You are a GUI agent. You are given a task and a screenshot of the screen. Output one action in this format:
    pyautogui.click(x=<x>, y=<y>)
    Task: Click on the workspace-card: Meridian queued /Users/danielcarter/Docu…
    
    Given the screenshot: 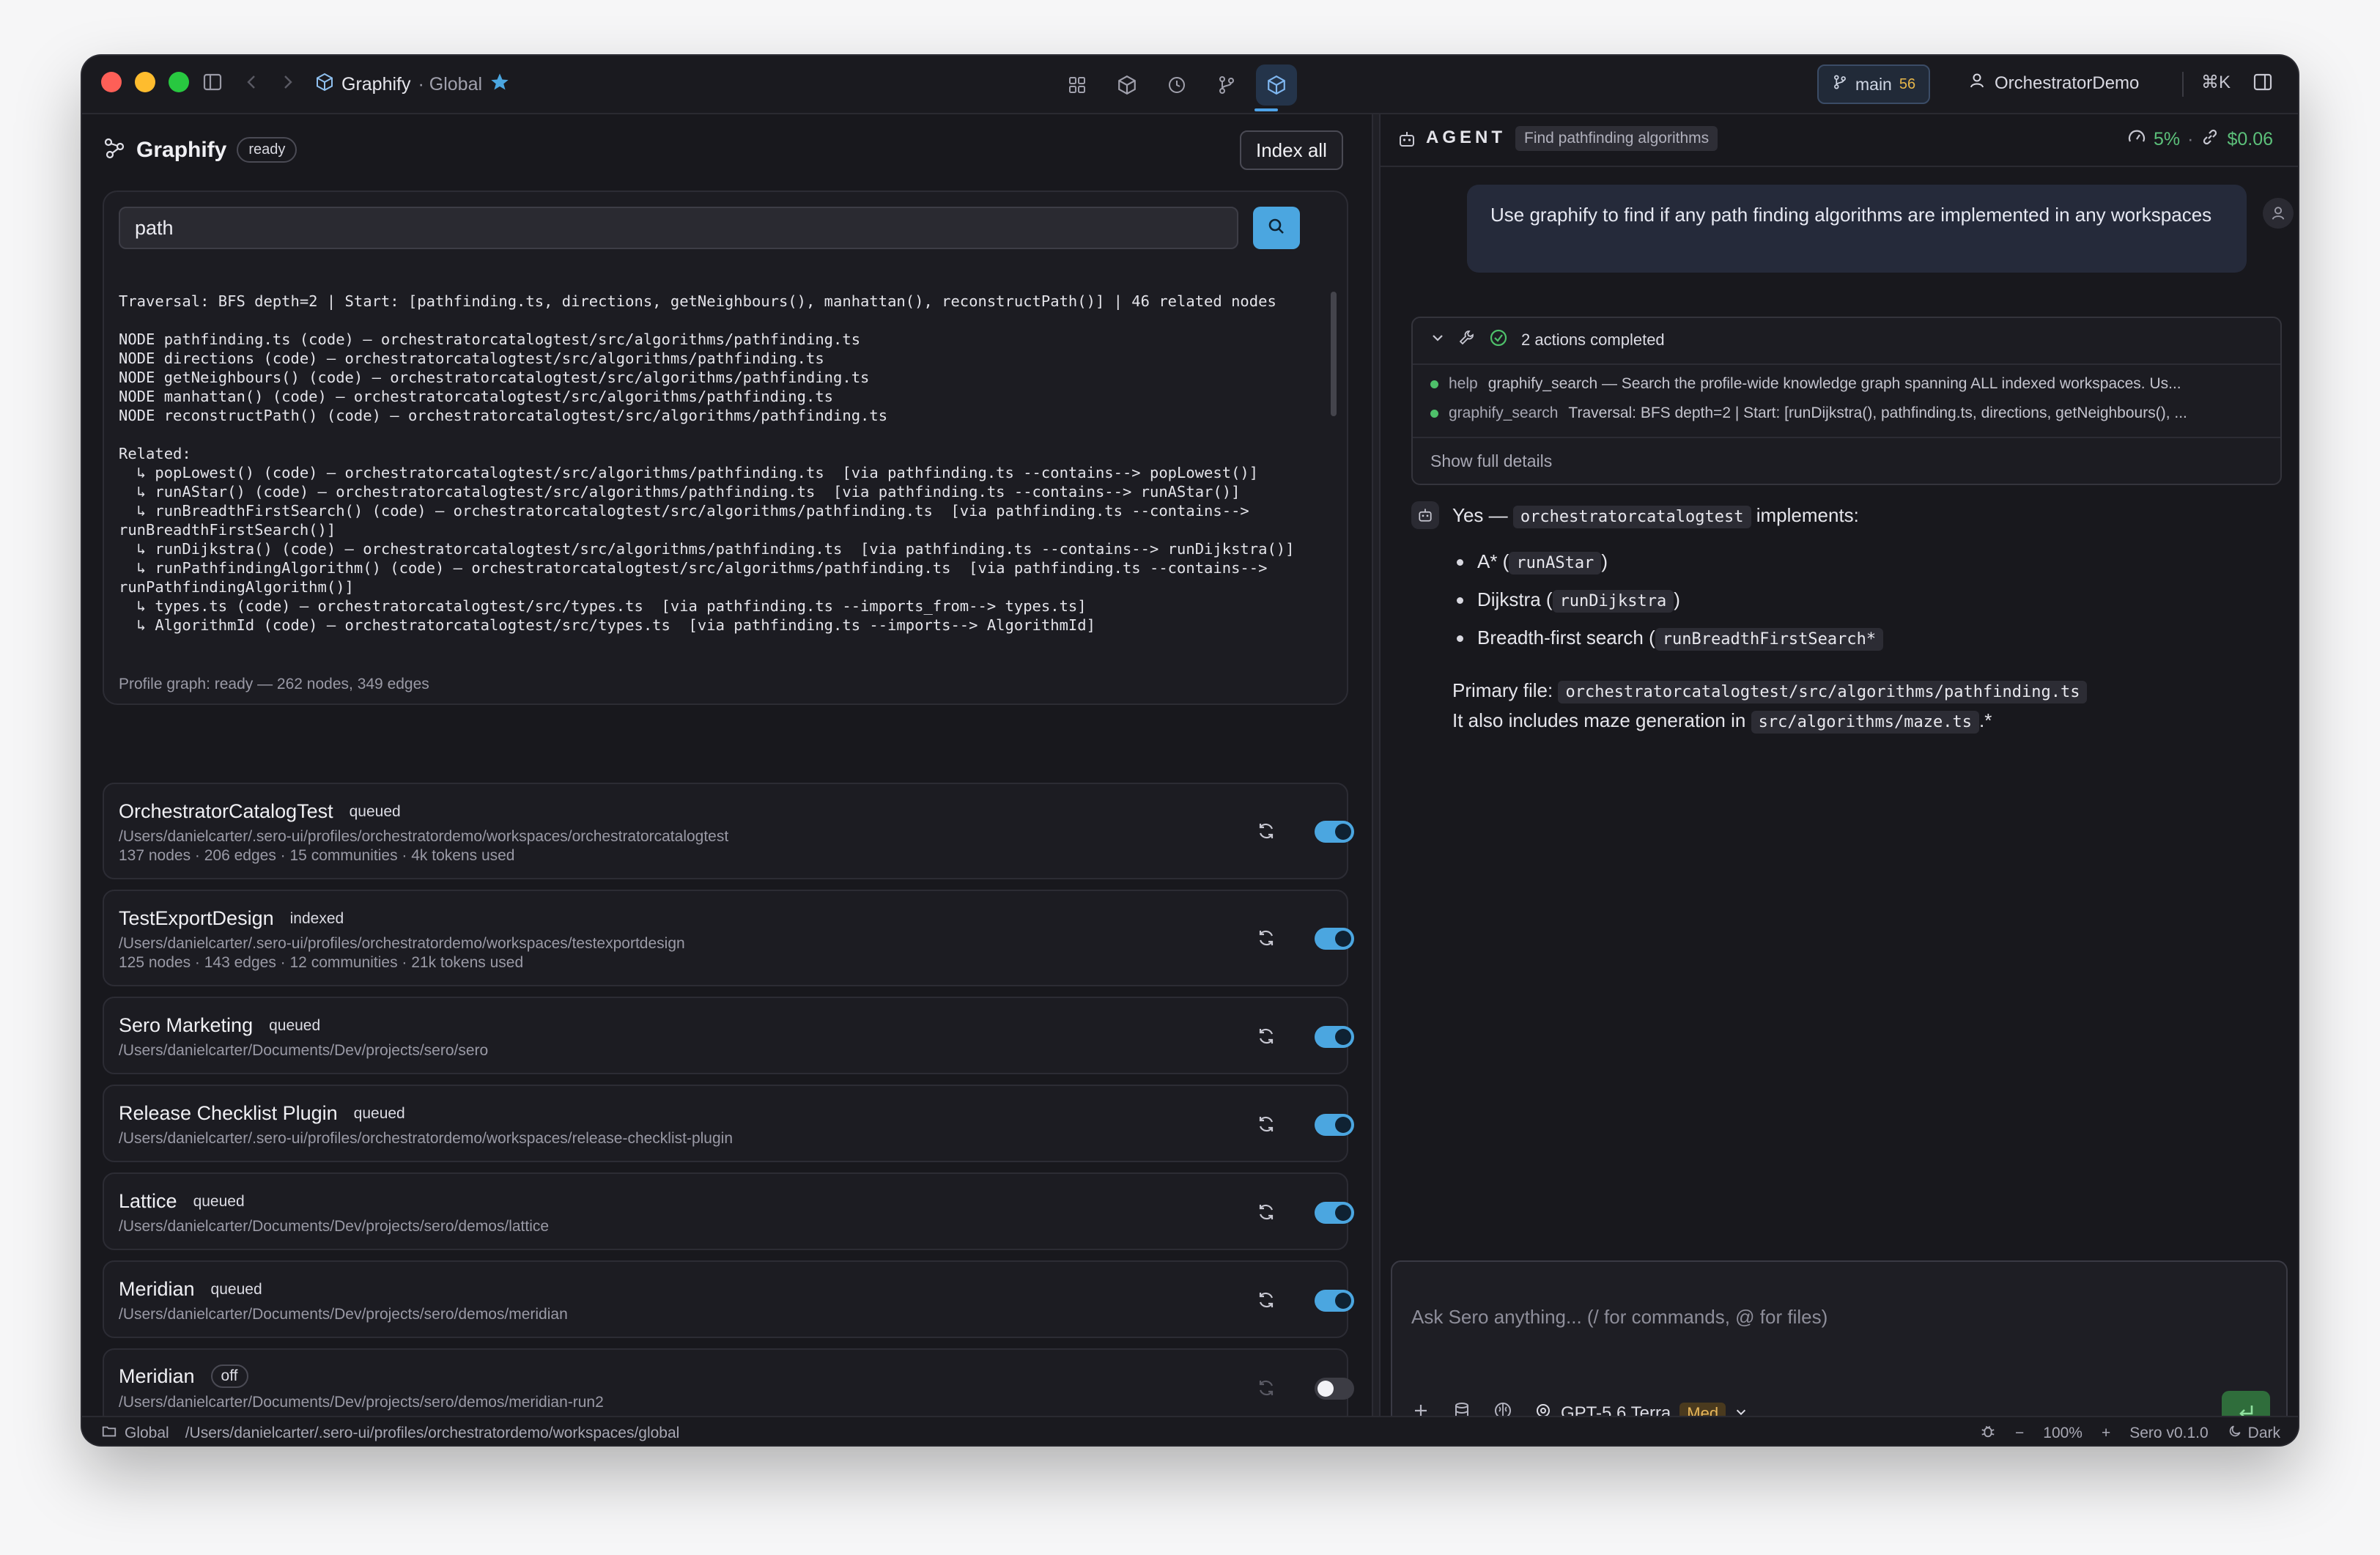 What is the action you would take?
    pyautogui.click(x=728, y=1299)
    